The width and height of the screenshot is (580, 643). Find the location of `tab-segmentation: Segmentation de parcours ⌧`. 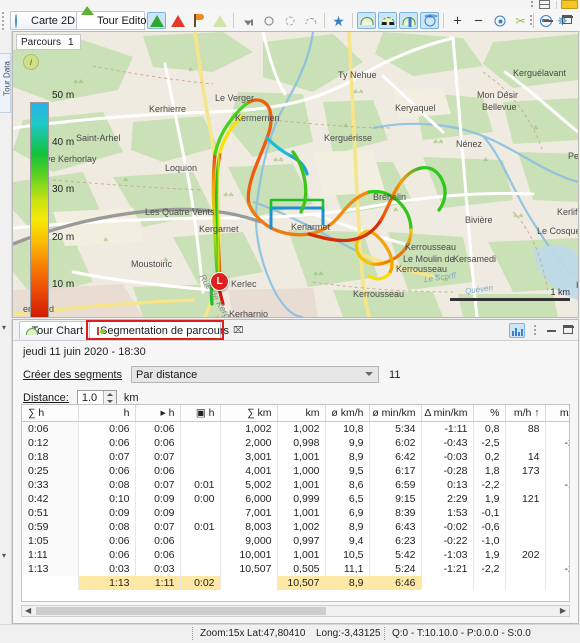

tab-segmentation: Segmentation de parcours ⌧ is located at coordinates (166, 330).